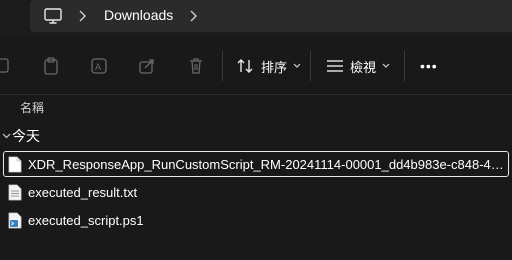 The height and width of the screenshot is (260, 512). Describe the element at coordinates (138, 15) in the screenshot. I see `breadcrumb-downloads: Downloads` at that location.